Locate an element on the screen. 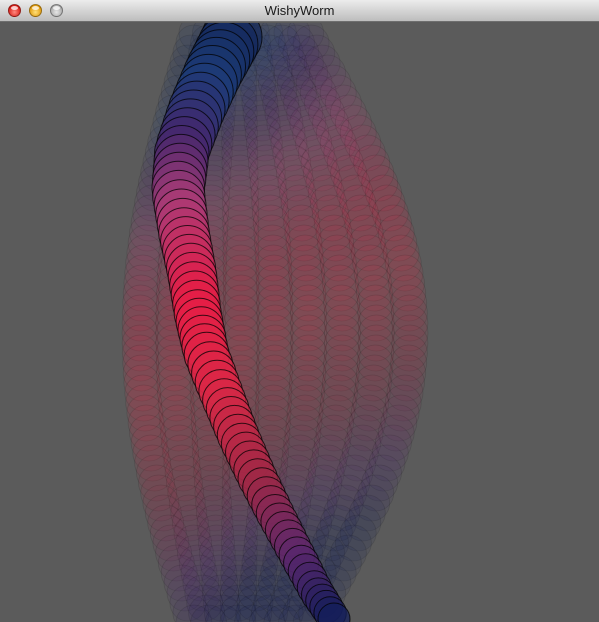 Image resolution: width=599 pixels, height=622 pixels. window-title: WishyWorm is located at coordinates (299, 10).